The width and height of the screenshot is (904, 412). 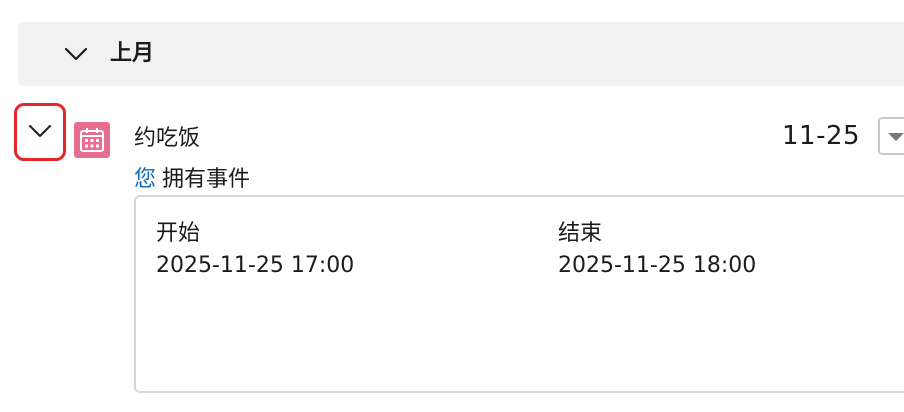 I want to click on event-owner-line: 您拥有事件, so click(x=192, y=180).